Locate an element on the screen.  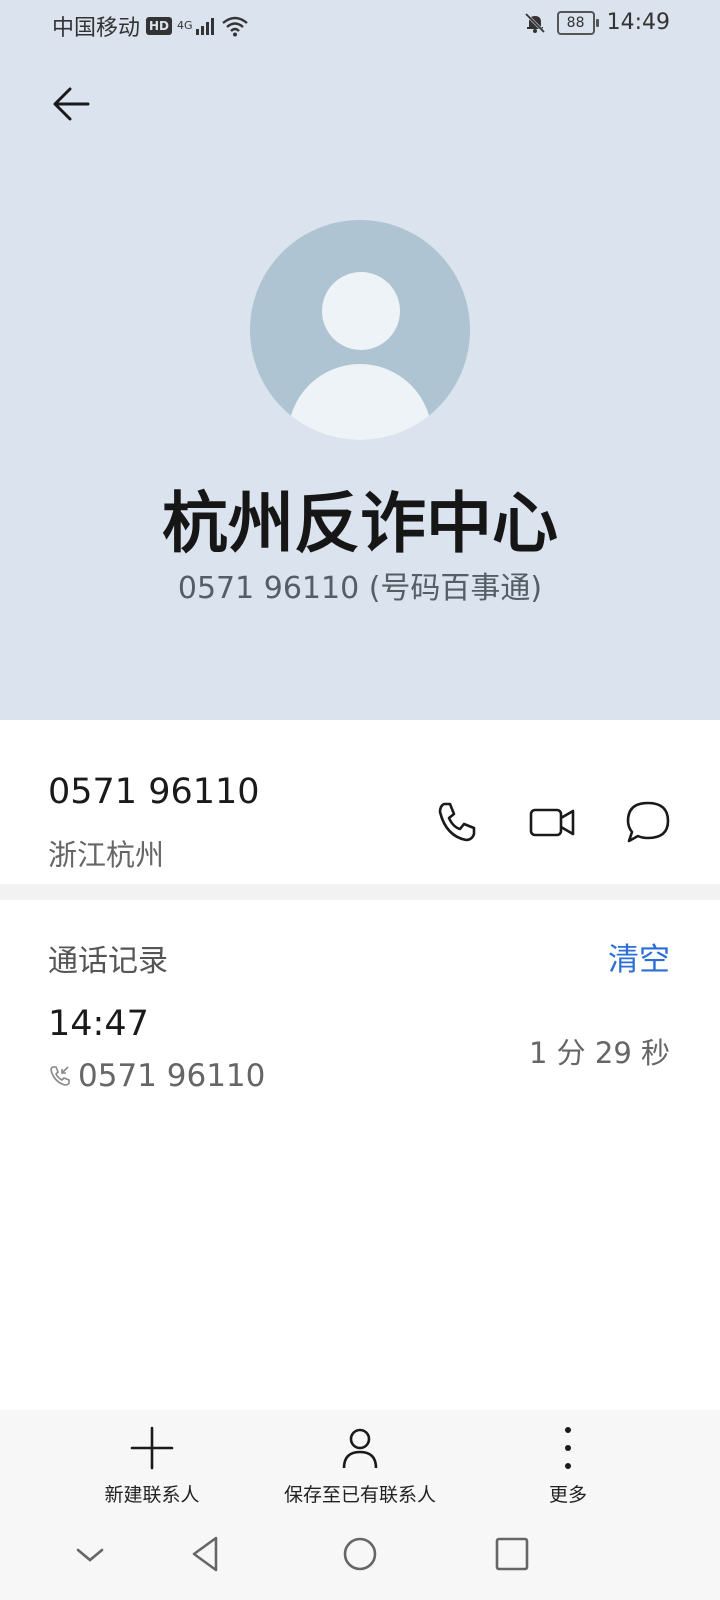
signal-icon is located at coordinates (204, 26).